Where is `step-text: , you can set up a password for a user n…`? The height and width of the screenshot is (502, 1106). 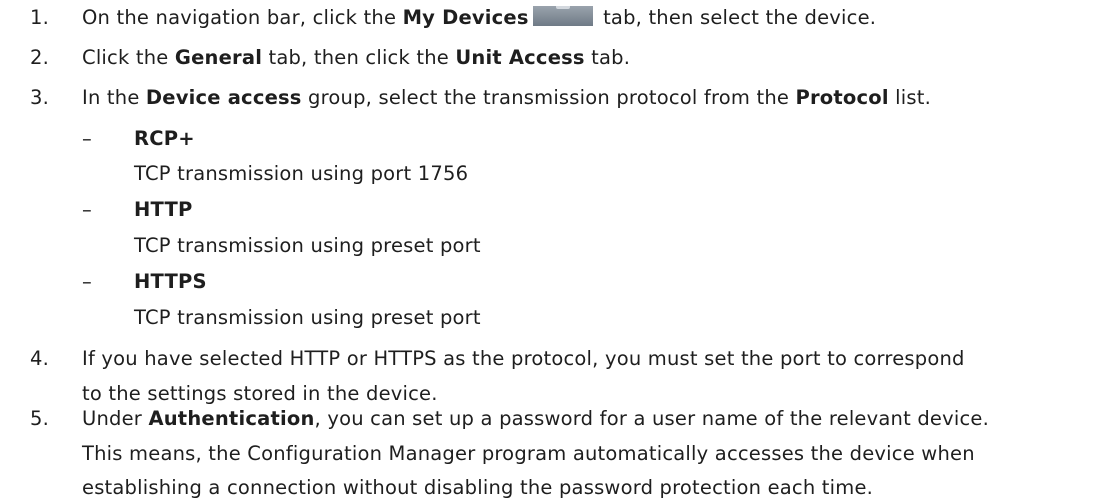 step-text: , you can set up a password for a user n… is located at coordinates (651, 418).